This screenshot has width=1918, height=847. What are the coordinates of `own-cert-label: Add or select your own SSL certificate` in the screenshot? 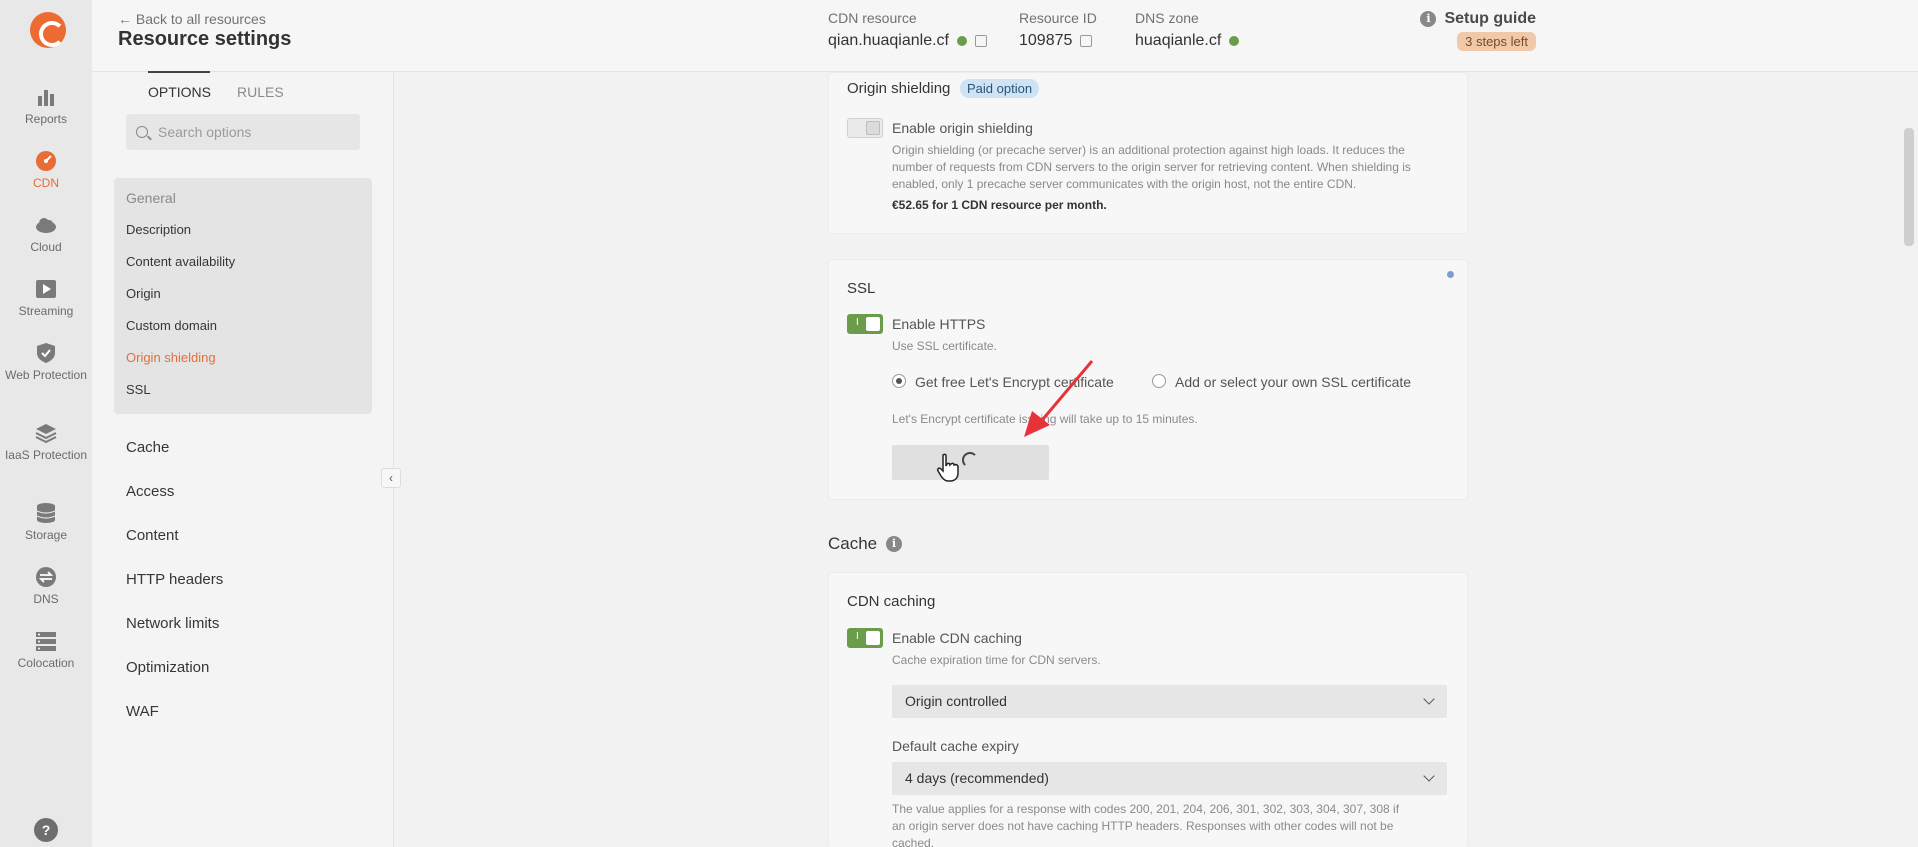 It's located at (1293, 382).